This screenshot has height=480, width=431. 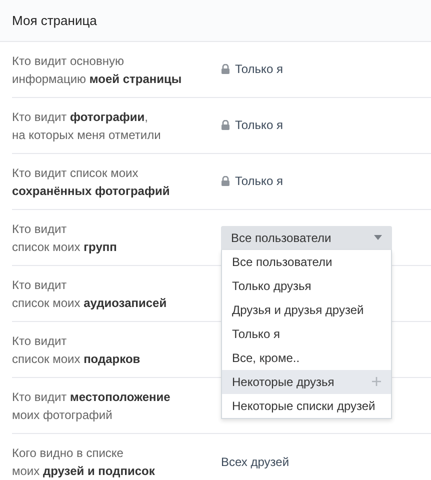 I want to click on privacy-dropdown: Все пользователи, so click(x=306, y=238).